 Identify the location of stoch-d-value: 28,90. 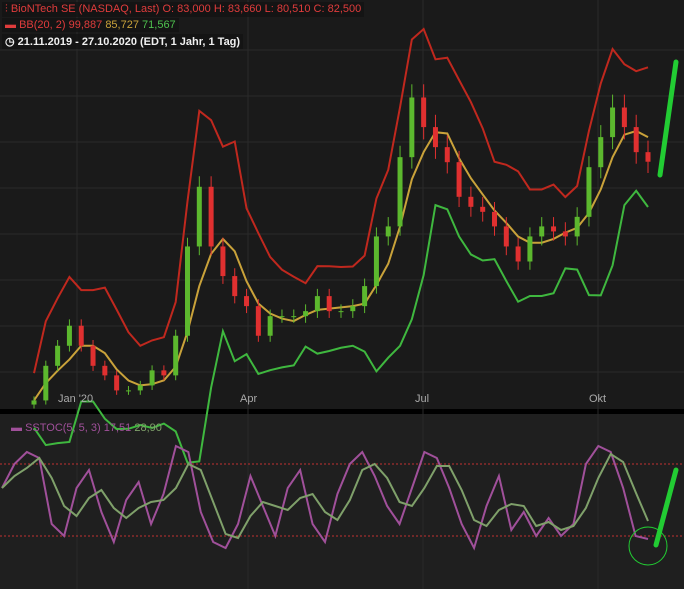
(148, 428).